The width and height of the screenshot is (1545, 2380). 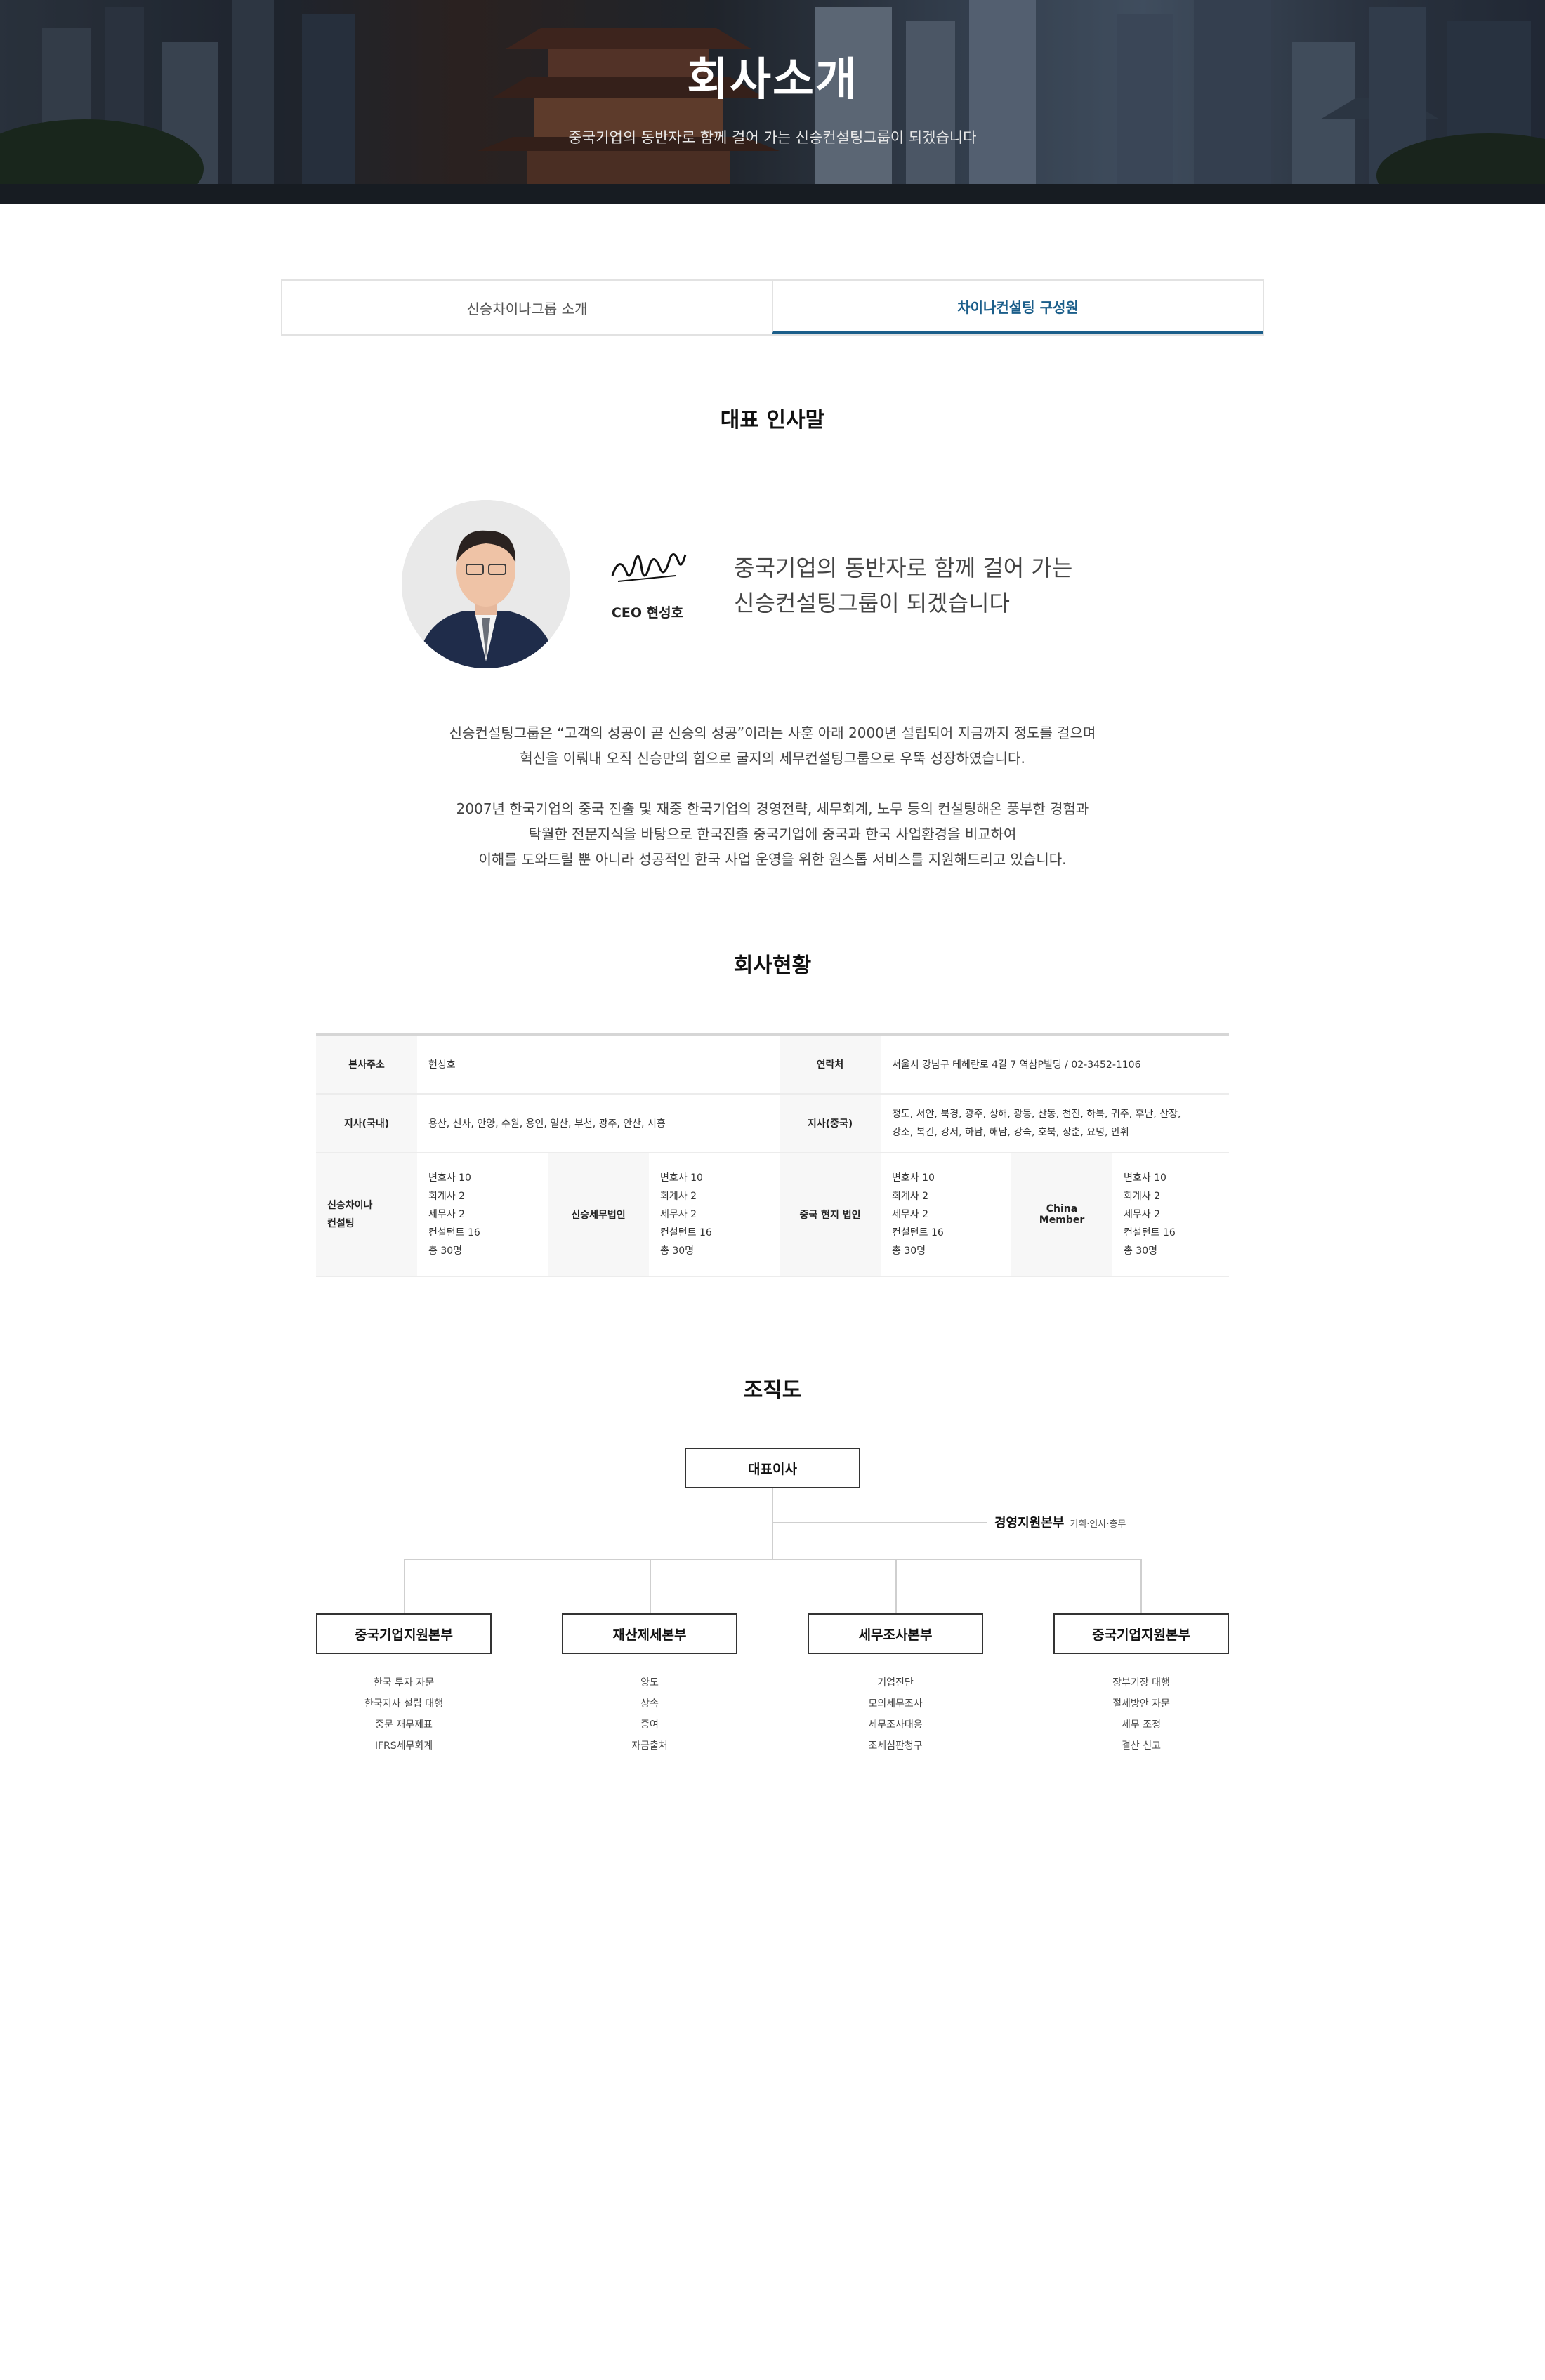 What do you see at coordinates (647, 570) in the screenshot?
I see `ceo-signature` at bounding box center [647, 570].